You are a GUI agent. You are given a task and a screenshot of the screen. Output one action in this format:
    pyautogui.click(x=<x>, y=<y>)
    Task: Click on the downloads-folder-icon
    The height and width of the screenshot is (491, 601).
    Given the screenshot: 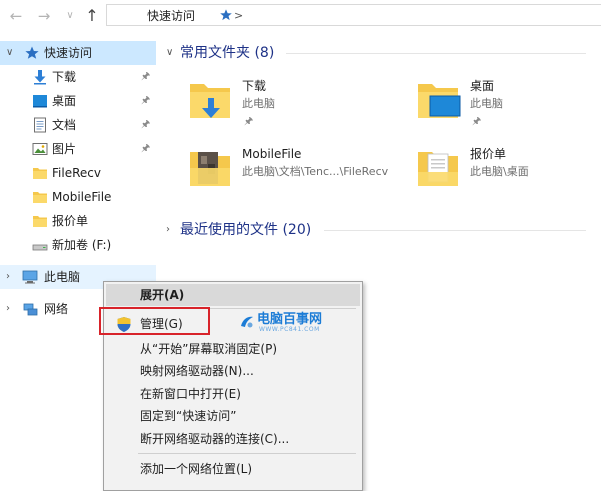 What is the action you would take?
    pyautogui.click(x=210, y=101)
    